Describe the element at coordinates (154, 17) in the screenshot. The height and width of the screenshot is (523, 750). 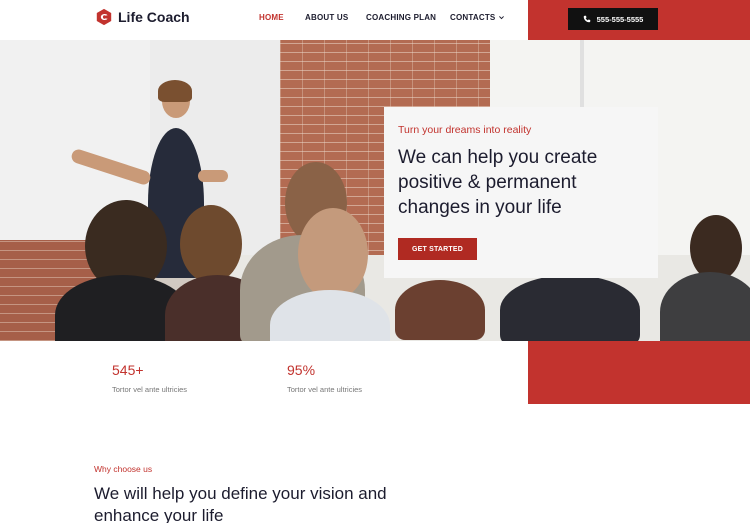
I see `logo-text: Life Coach` at that location.